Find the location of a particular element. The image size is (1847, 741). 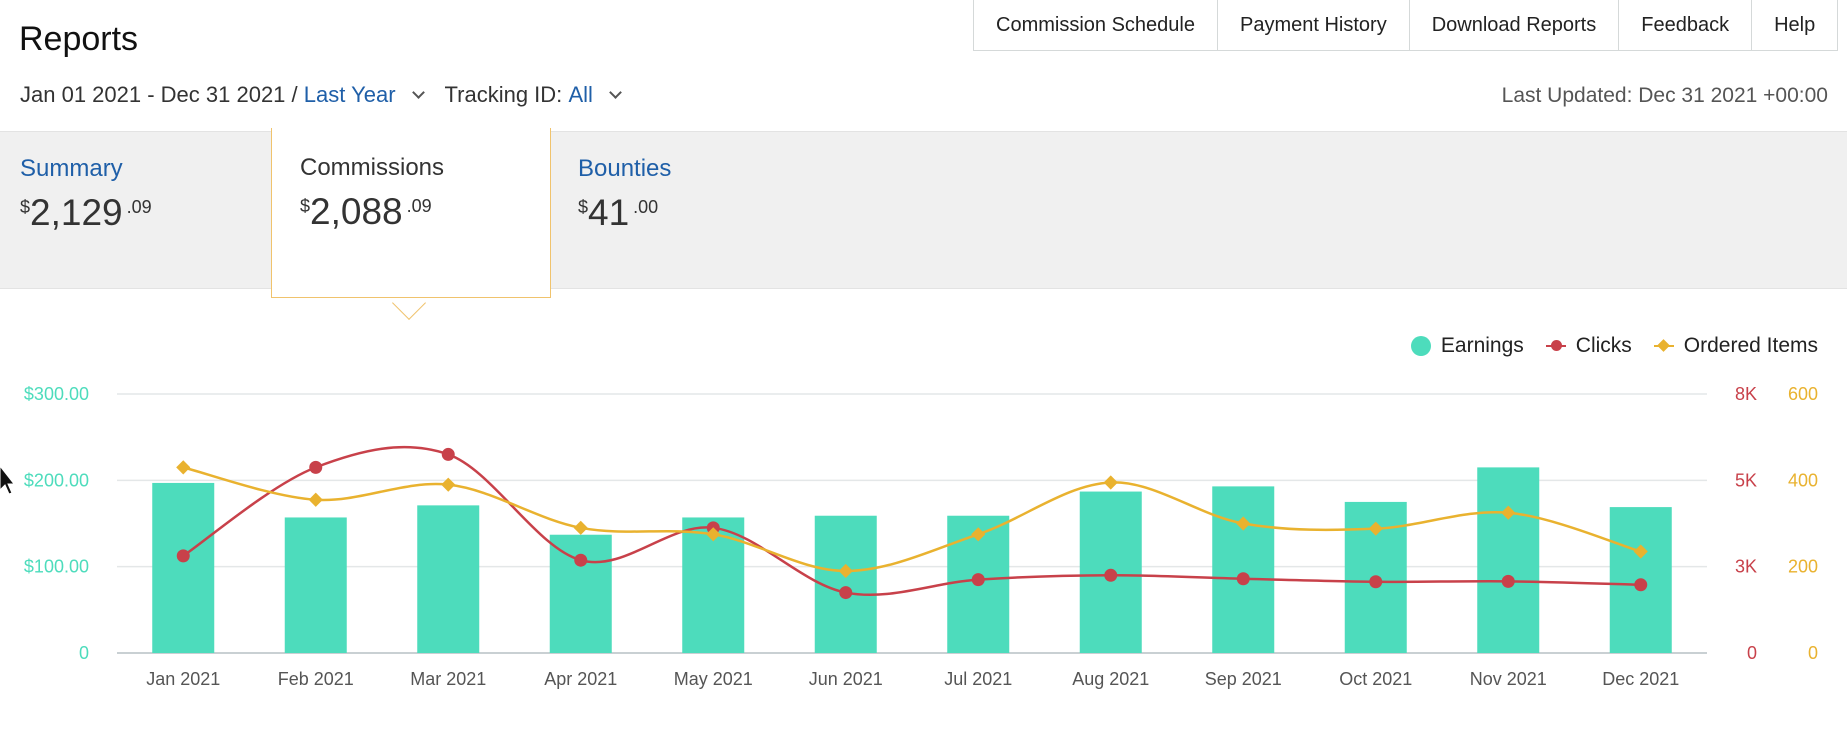

mouse-cursor-icon is located at coordinates (7, 480).